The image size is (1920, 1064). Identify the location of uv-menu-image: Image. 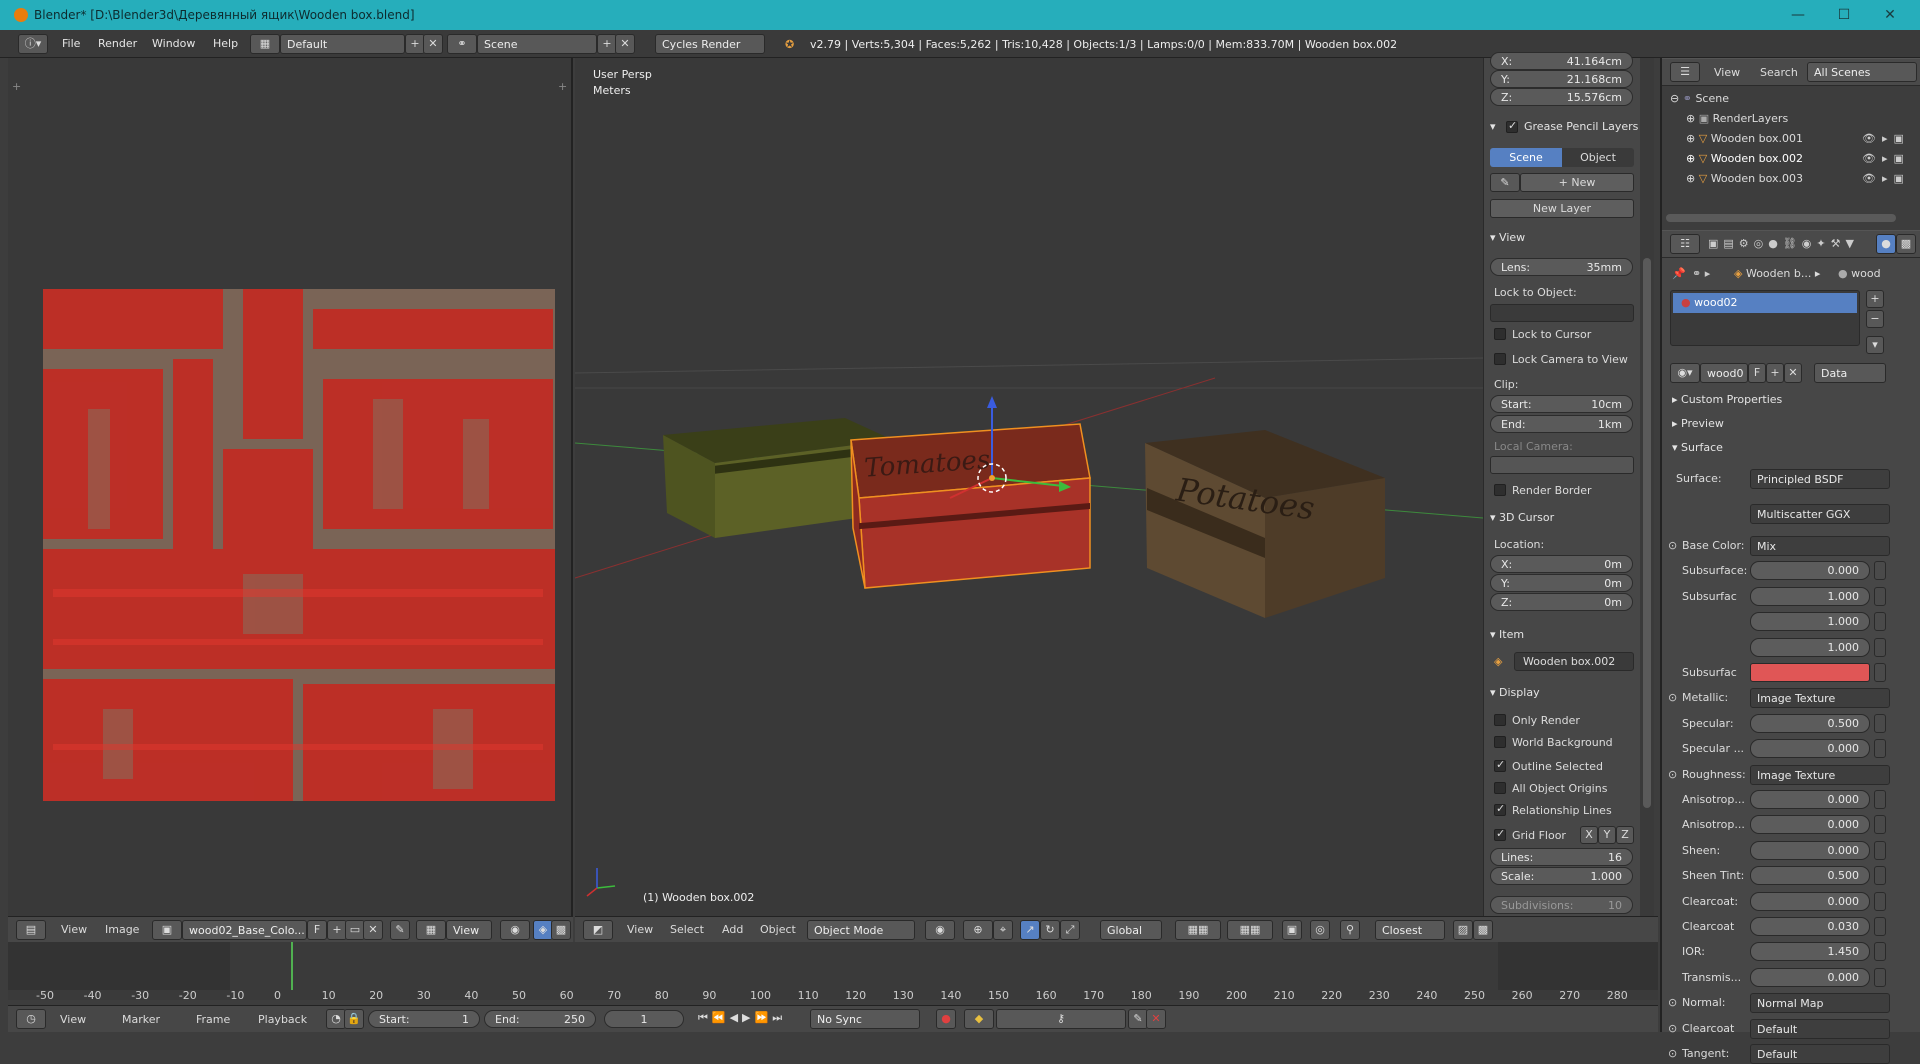
(122, 929).